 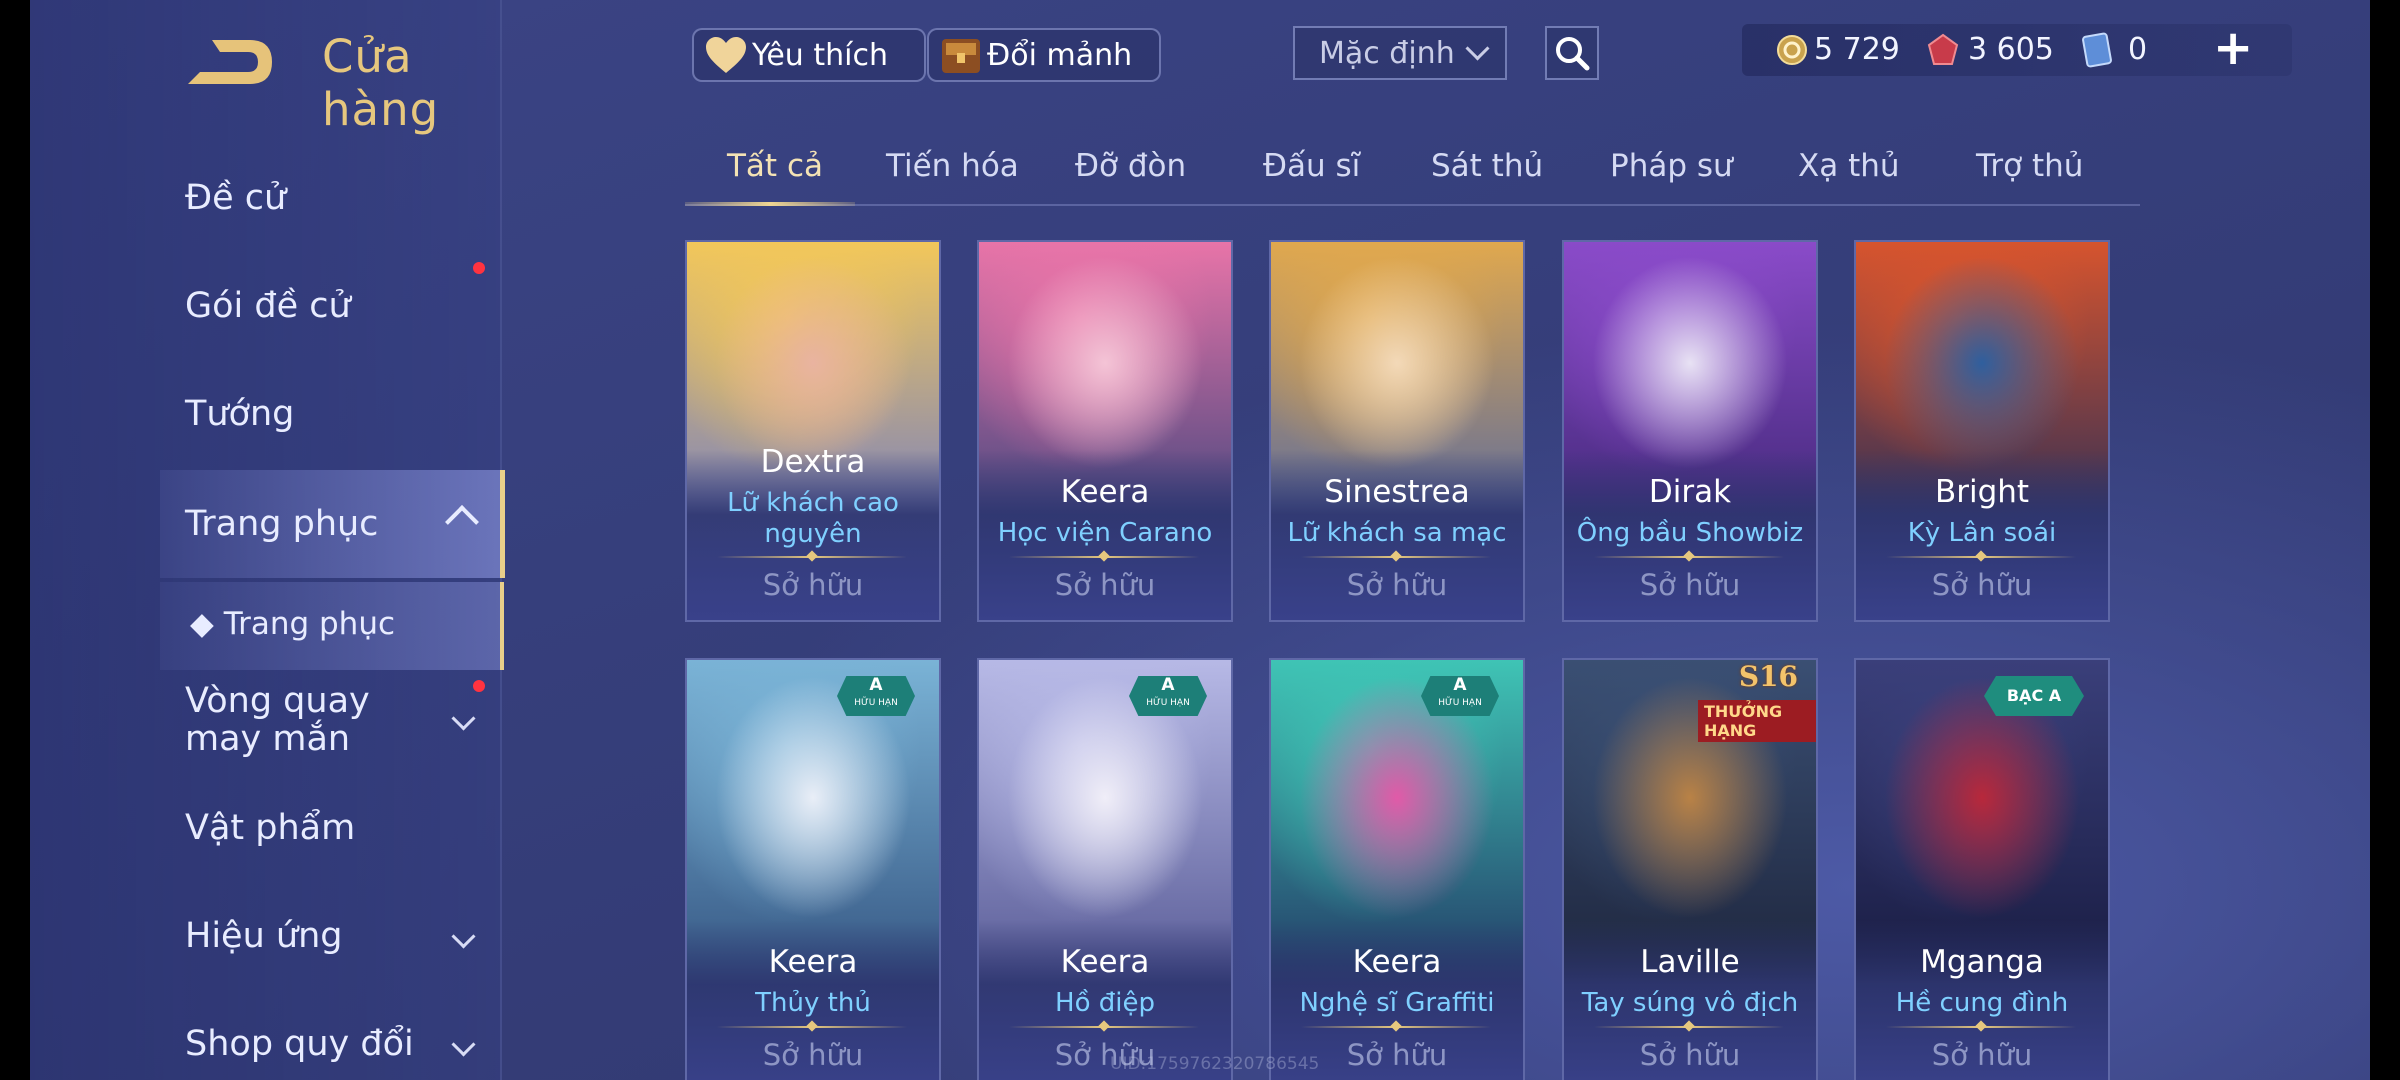 What do you see at coordinates (1857, 49) in the screenshot?
I see `gold-amount: 5 729` at bounding box center [1857, 49].